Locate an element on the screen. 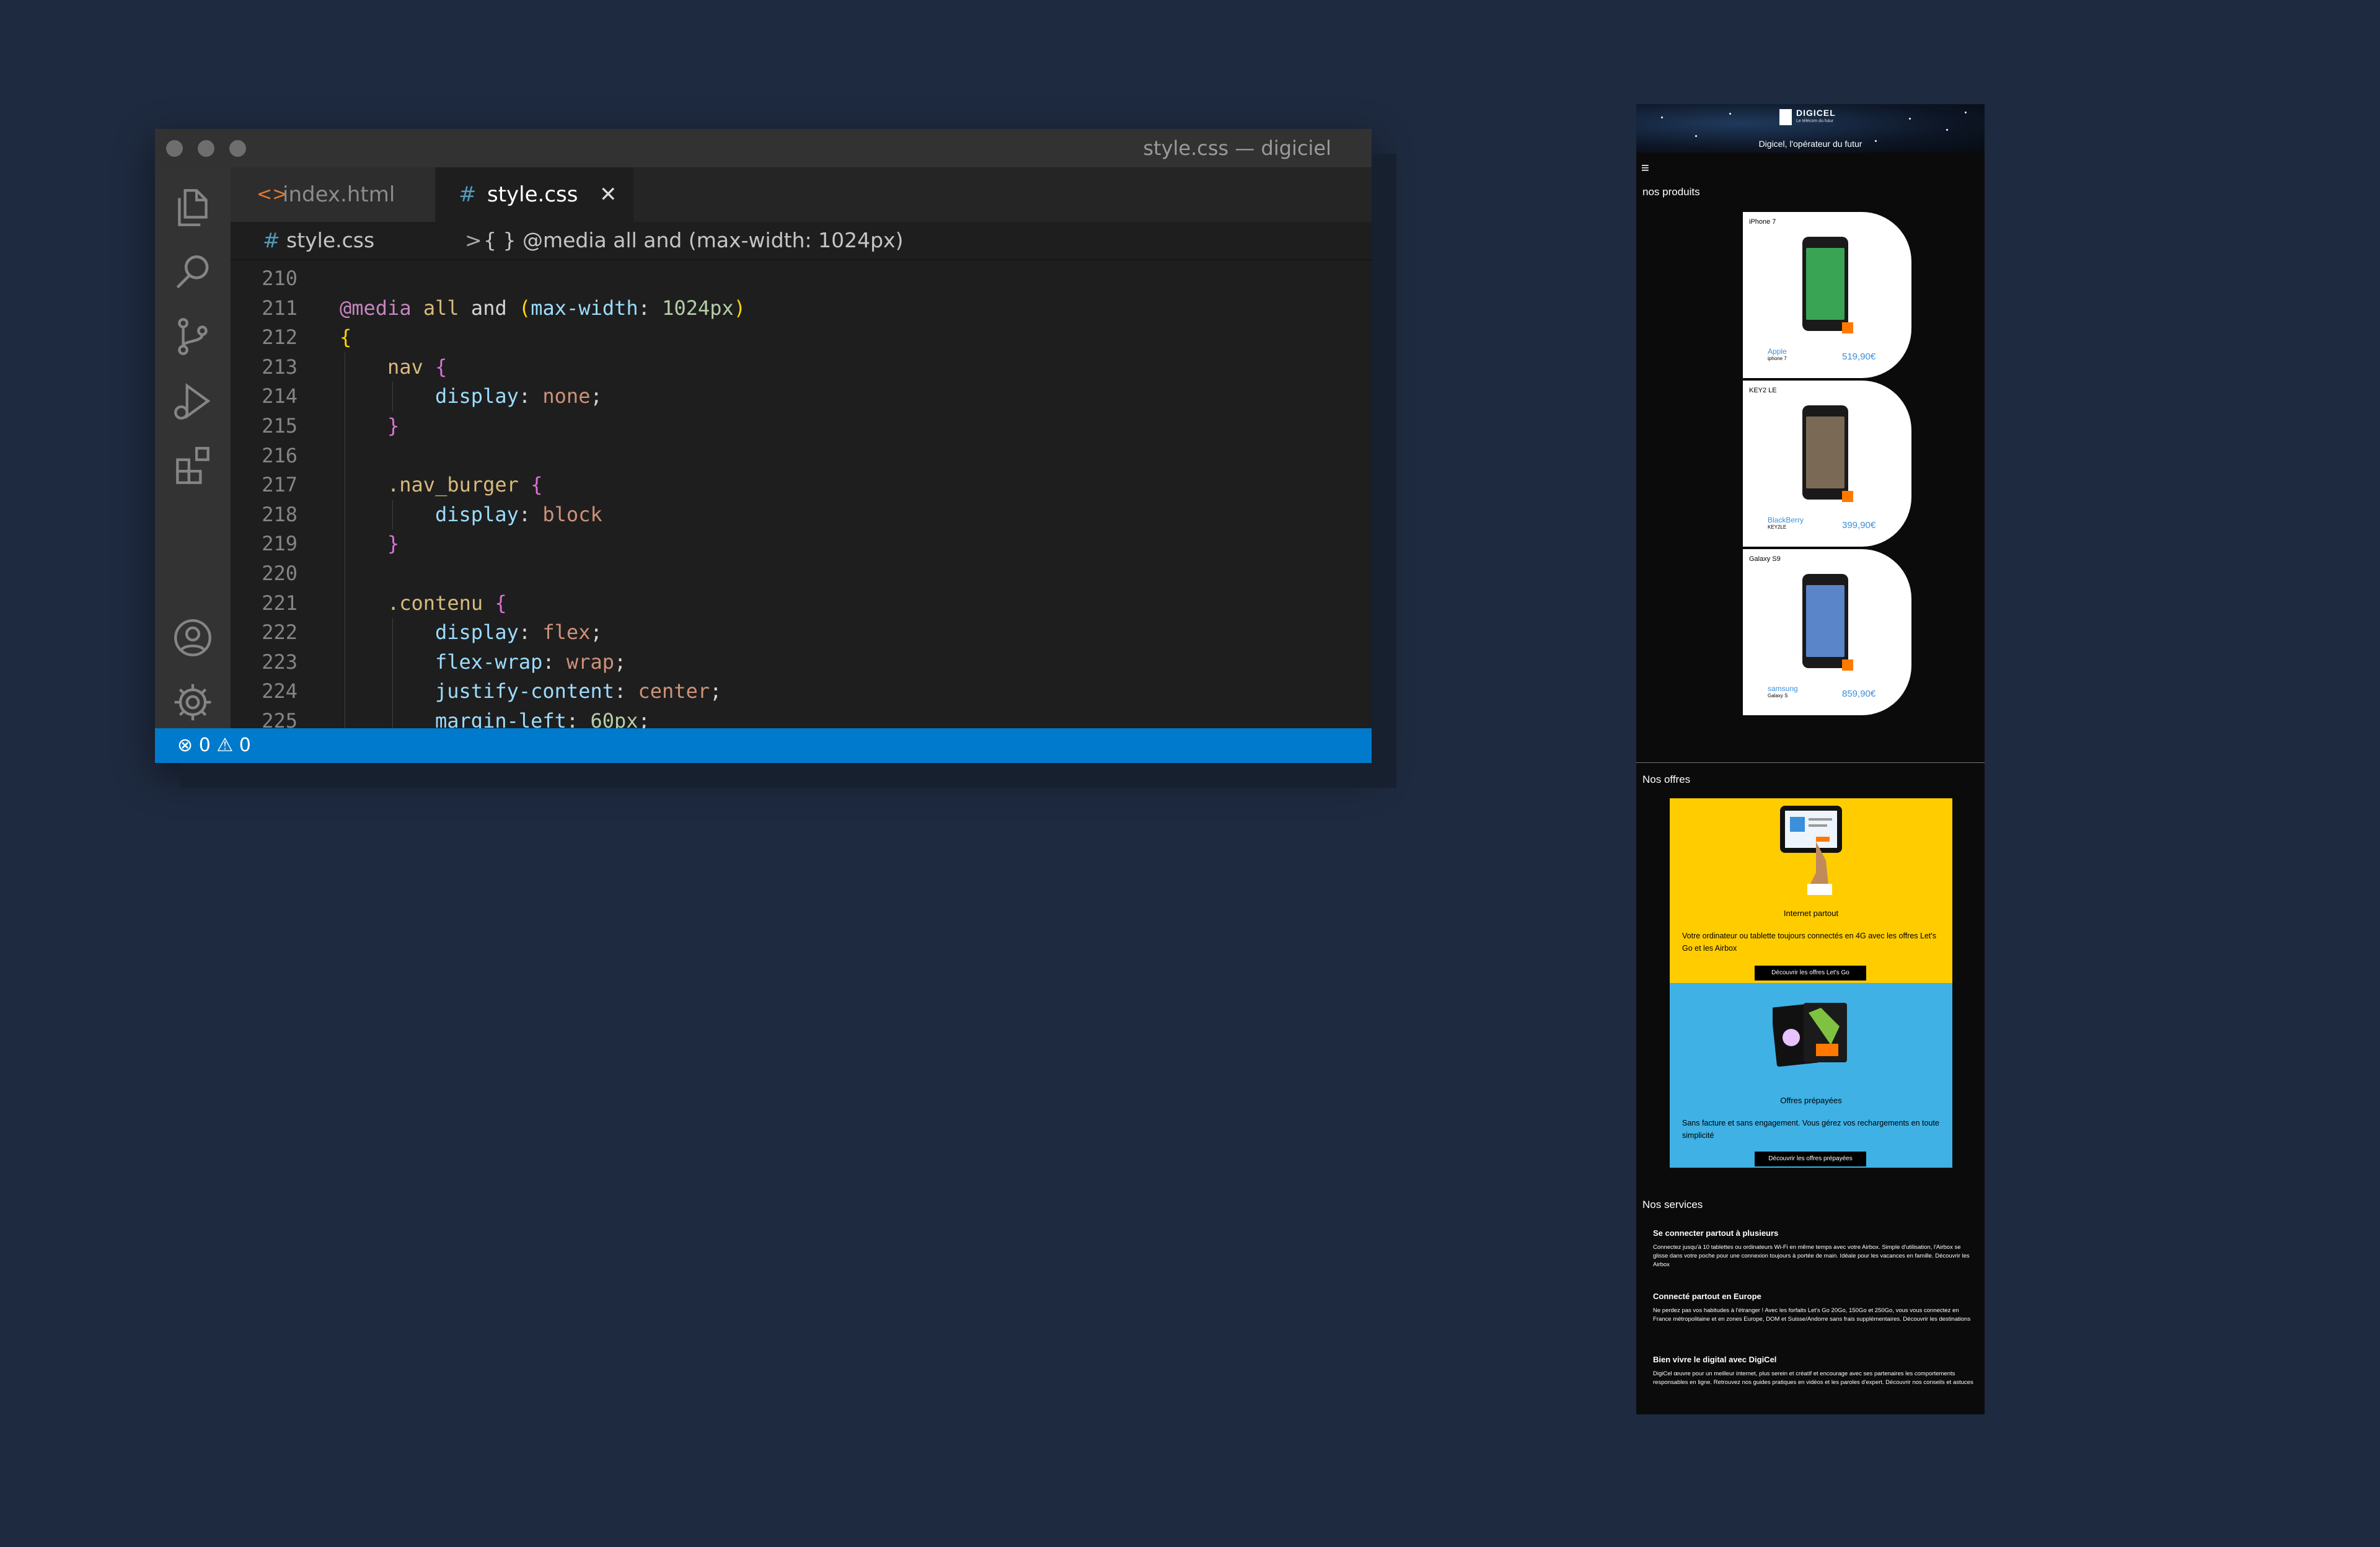  code-token: } is located at coordinates (393, 544).